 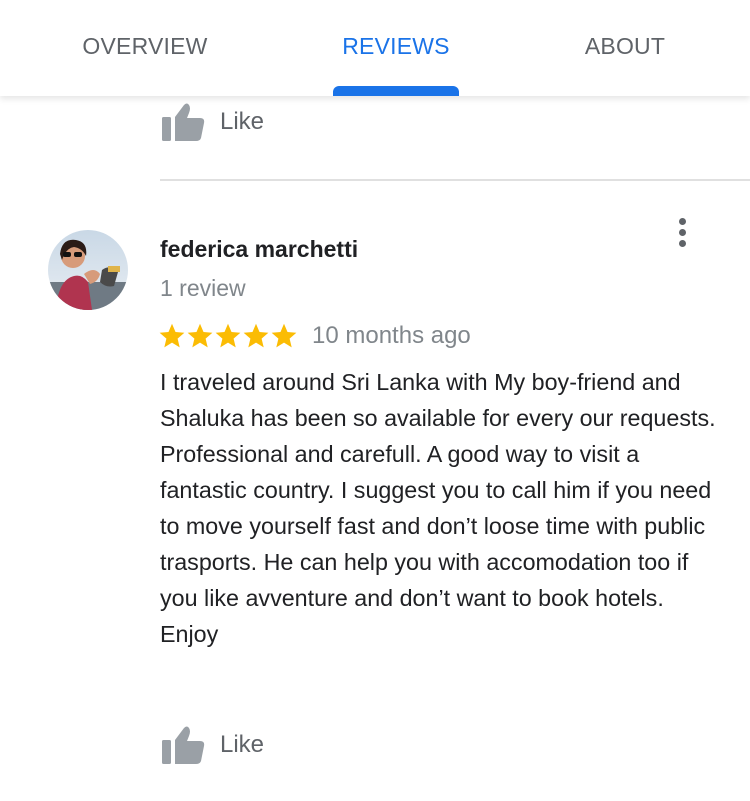 I want to click on review-time: 10 months ago, so click(x=391, y=335).